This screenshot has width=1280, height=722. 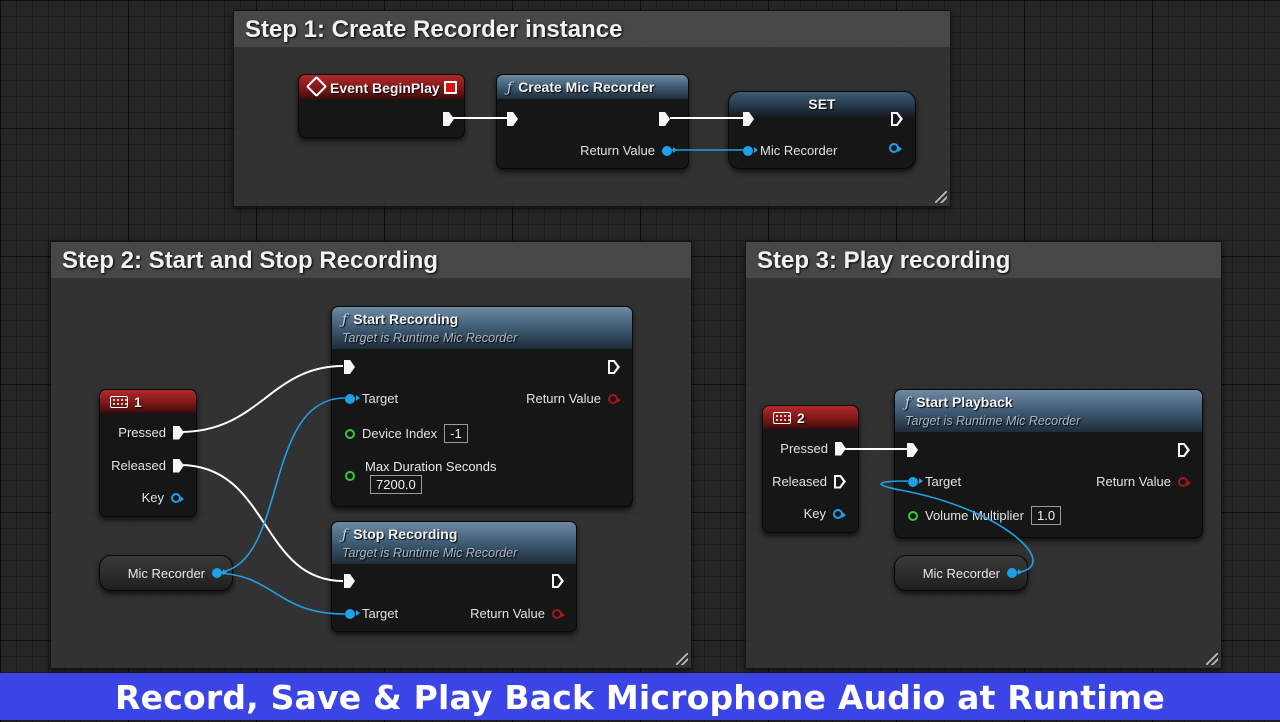 I want to click on max-duration-value-wrap: 7200.0, so click(x=396, y=484).